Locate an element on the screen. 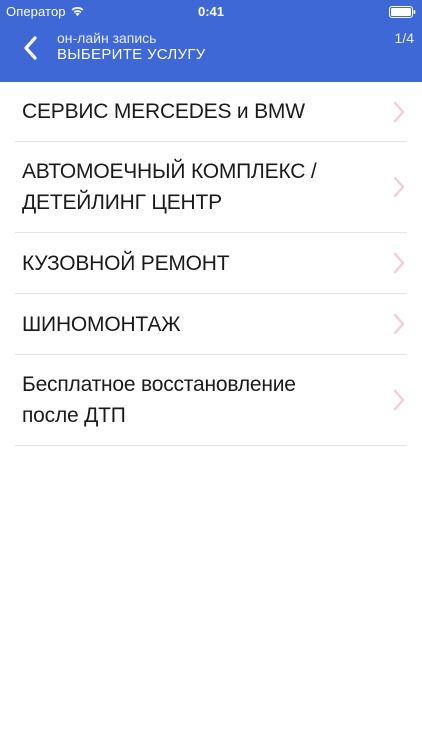  nav-bar: он-лайн запись ВЫБЕРИТЕ УСЛУГУ 1/4 is located at coordinates (211, 53).